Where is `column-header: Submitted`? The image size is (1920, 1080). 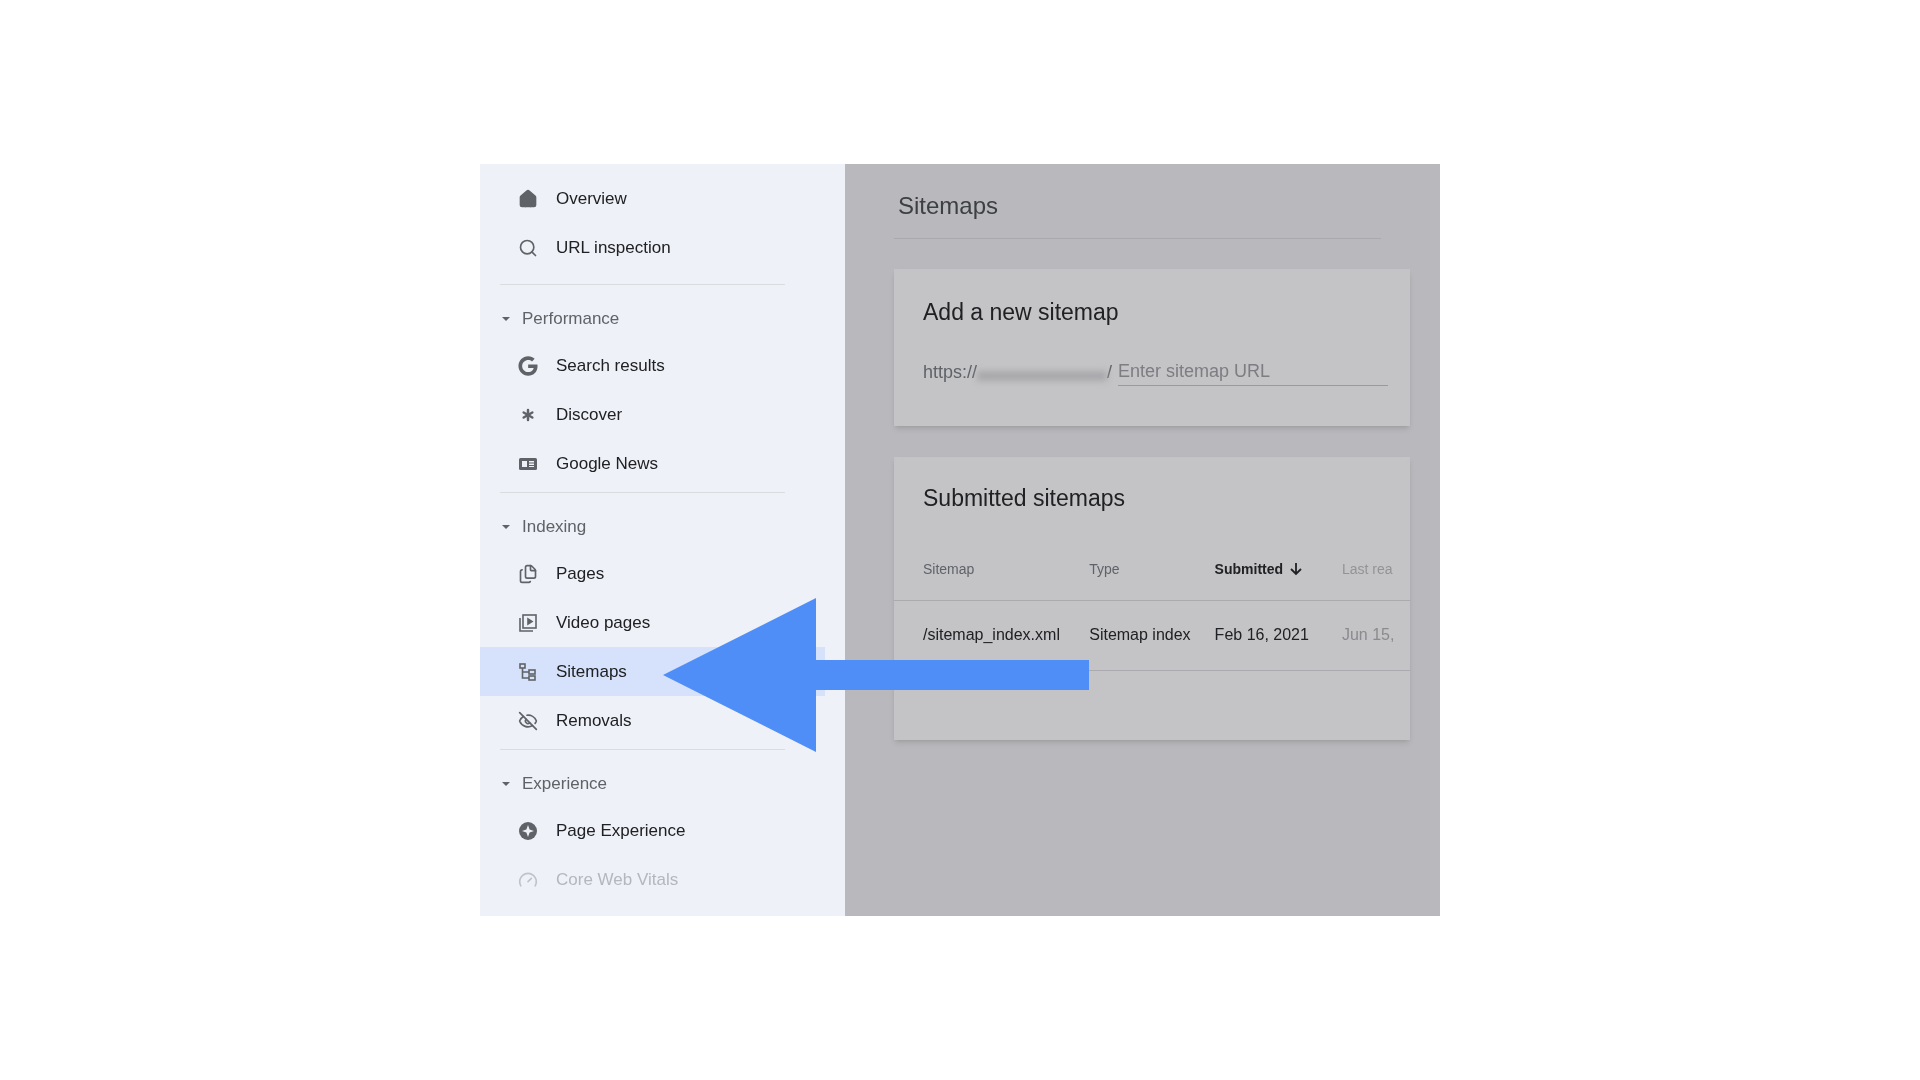
column-header: Submitted is located at coordinates (1278, 569).